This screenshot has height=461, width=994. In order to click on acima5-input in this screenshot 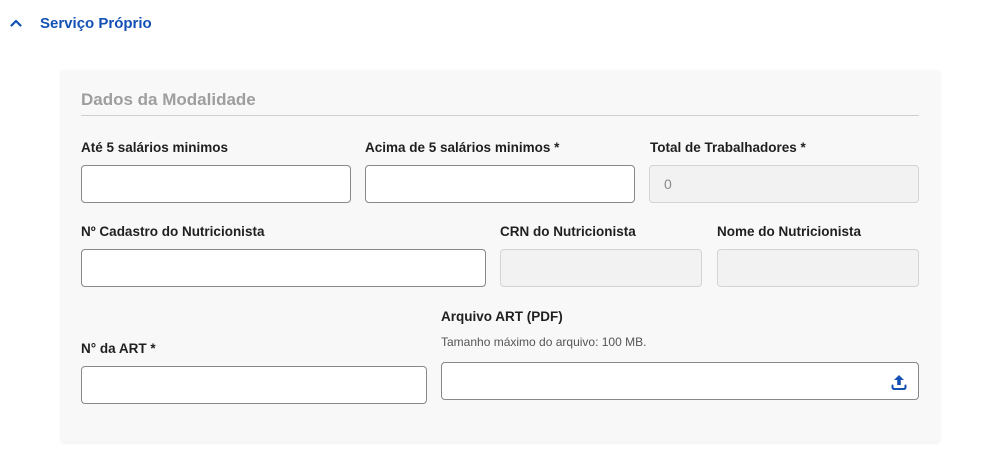, I will do `click(500, 184)`.